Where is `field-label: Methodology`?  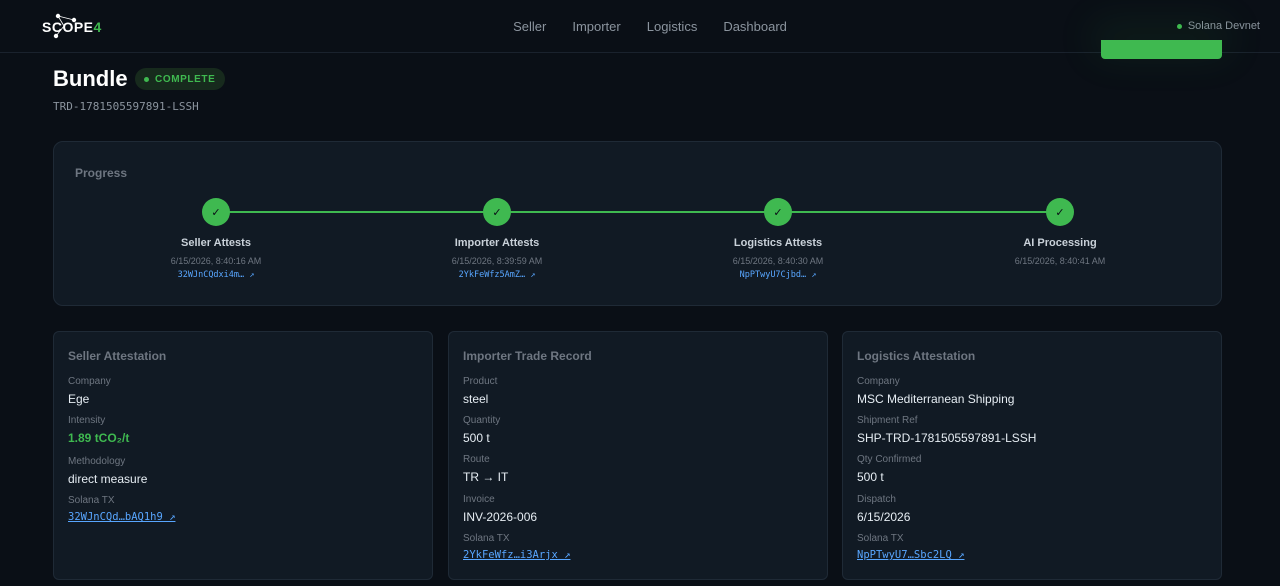 field-label: Methodology is located at coordinates (97, 461).